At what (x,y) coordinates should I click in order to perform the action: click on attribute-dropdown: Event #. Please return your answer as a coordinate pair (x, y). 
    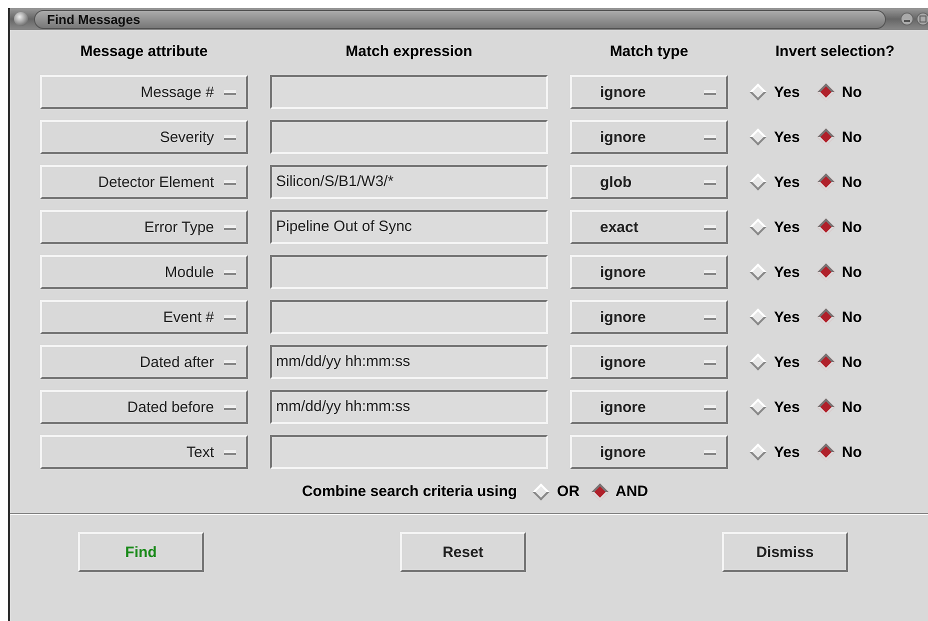
    Looking at the image, I should click on (144, 317).